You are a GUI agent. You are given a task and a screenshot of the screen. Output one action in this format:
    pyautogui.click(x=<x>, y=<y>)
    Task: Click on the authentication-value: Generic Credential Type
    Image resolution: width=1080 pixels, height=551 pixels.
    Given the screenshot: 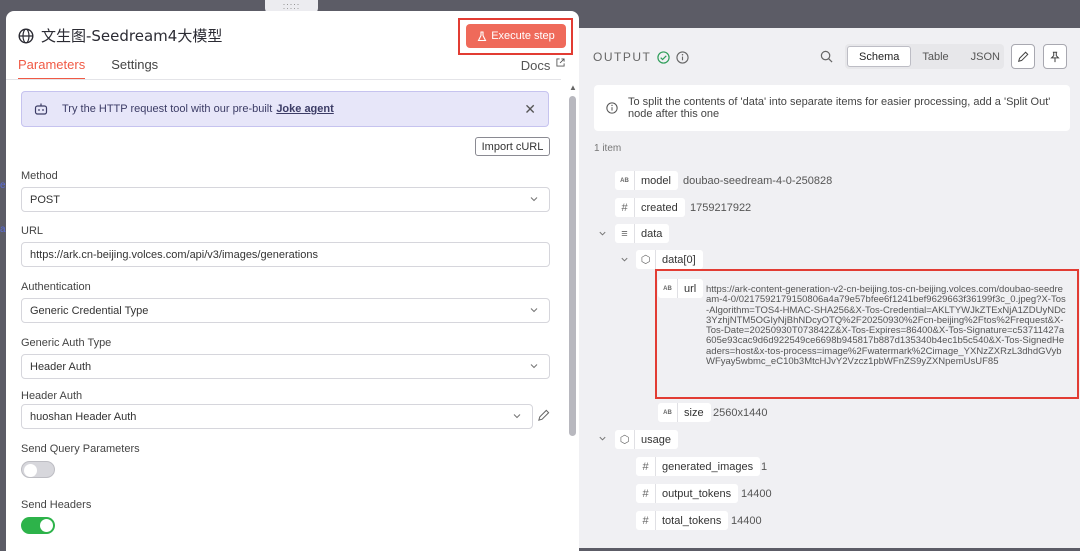 What is the action you would take?
    pyautogui.click(x=89, y=310)
    